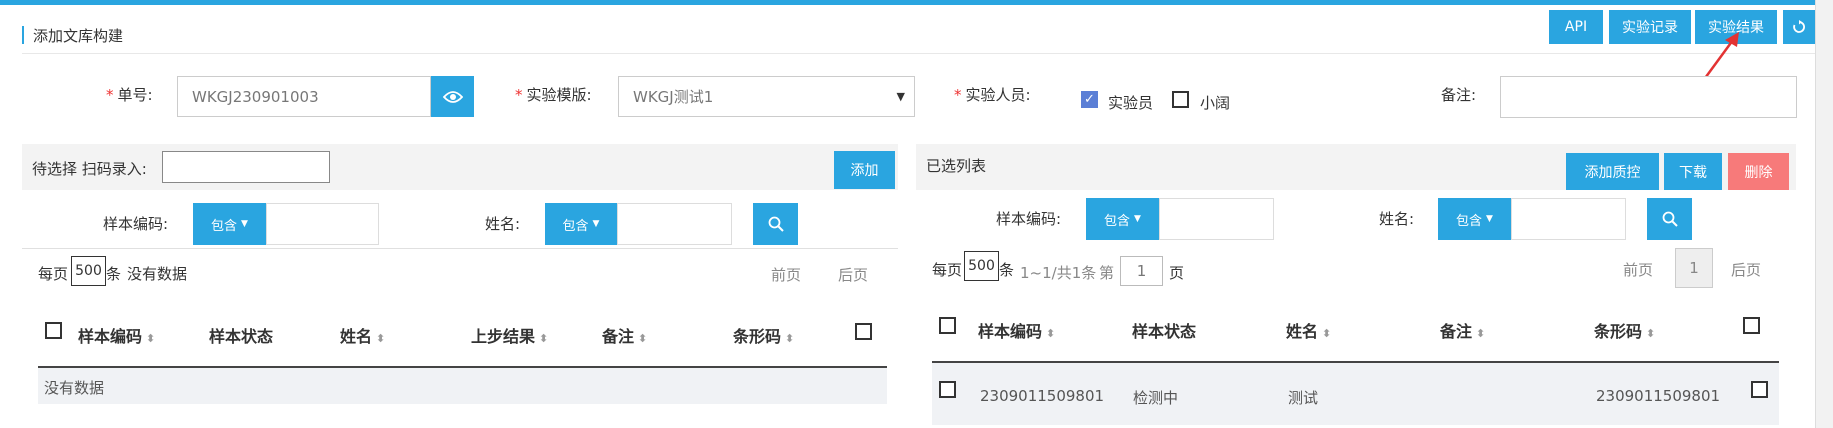 The height and width of the screenshot is (428, 1833). What do you see at coordinates (1016, 330) in the screenshot?
I see `right-col-code: 样本编码 ⬍` at bounding box center [1016, 330].